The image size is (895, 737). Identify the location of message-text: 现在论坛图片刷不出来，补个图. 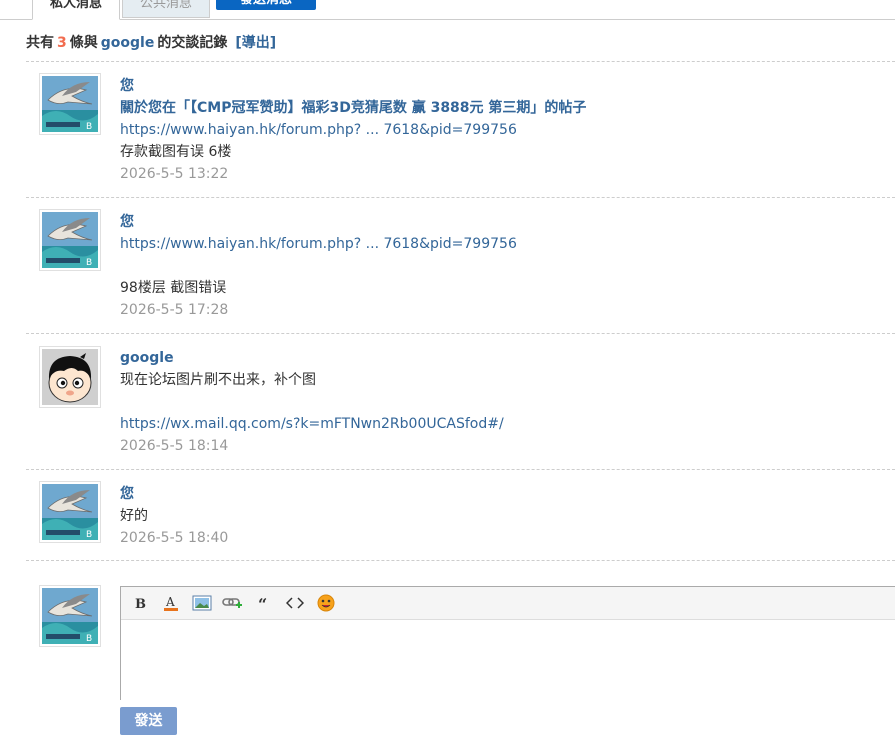
(218, 380).